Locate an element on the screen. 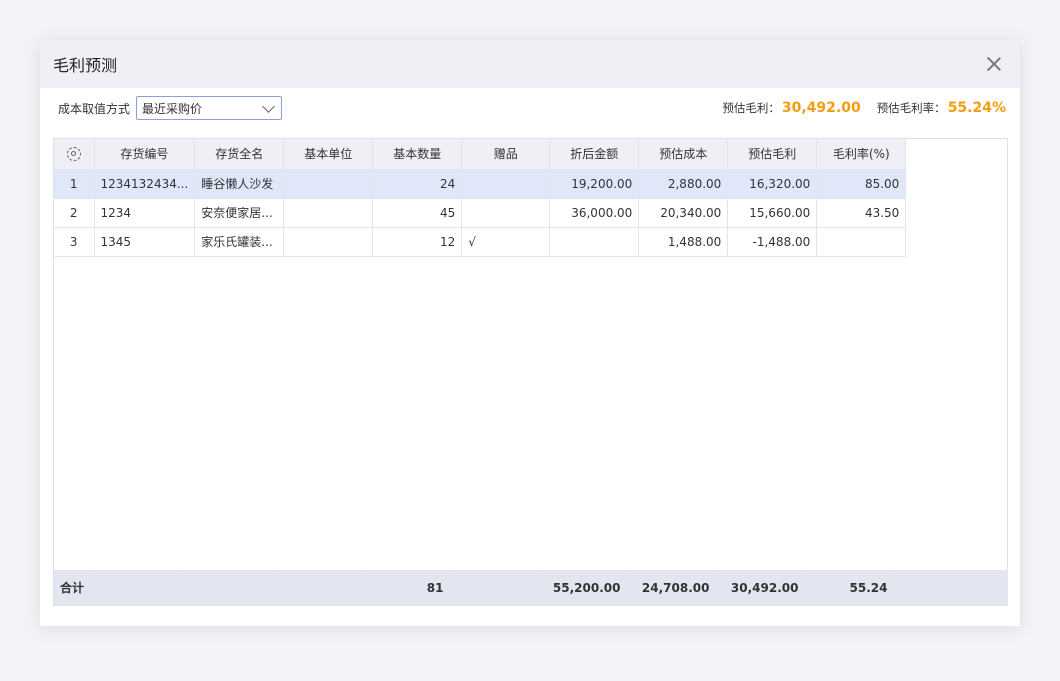  col-header-unit: 基本单位 is located at coordinates (328, 154).